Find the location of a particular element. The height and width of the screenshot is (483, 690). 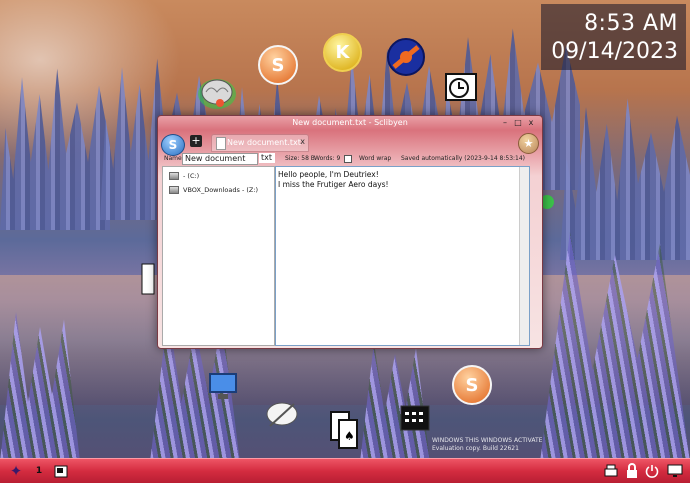

word-wrap-label: Word wrap is located at coordinates (375, 158).